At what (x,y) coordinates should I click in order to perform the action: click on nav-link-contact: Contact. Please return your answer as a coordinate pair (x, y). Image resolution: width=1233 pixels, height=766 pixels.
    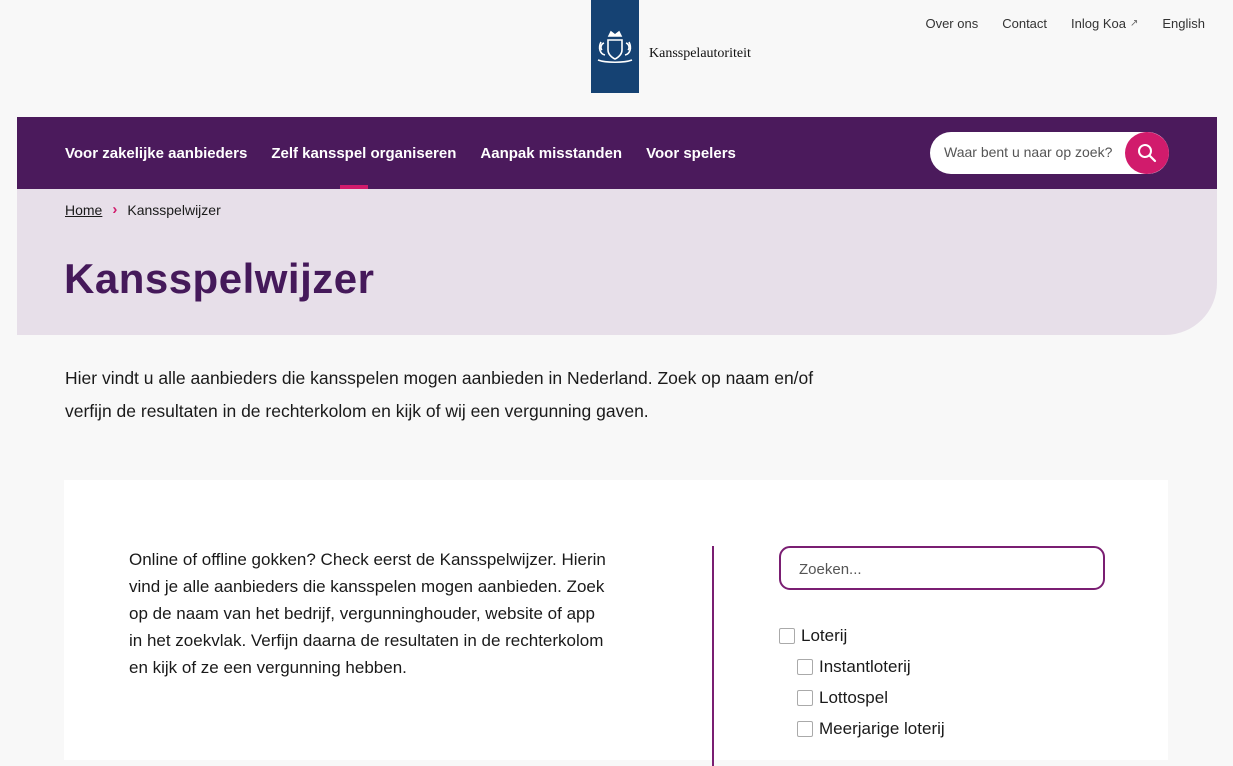
    Looking at the image, I should click on (1024, 23).